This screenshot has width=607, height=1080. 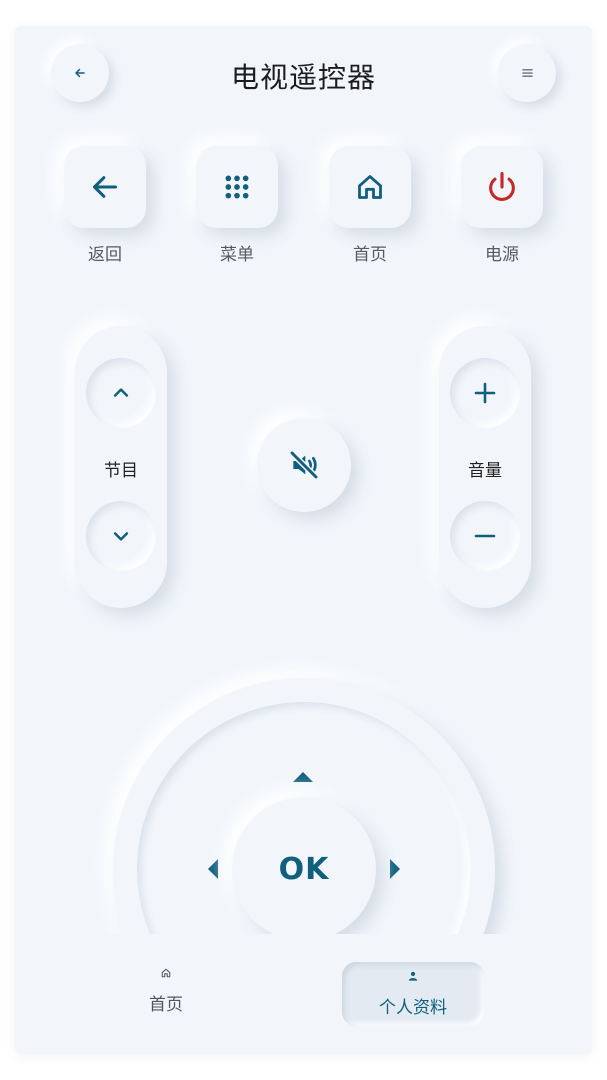 I want to click on triangle-right-icon, so click(x=395, y=869).